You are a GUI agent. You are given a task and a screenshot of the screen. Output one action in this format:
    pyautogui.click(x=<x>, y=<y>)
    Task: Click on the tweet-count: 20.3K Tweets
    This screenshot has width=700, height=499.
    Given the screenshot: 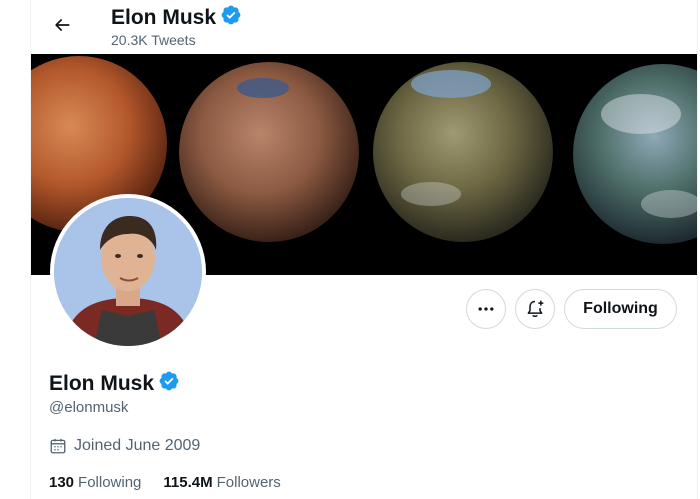 What is the action you would take?
    pyautogui.click(x=153, y=40)
    